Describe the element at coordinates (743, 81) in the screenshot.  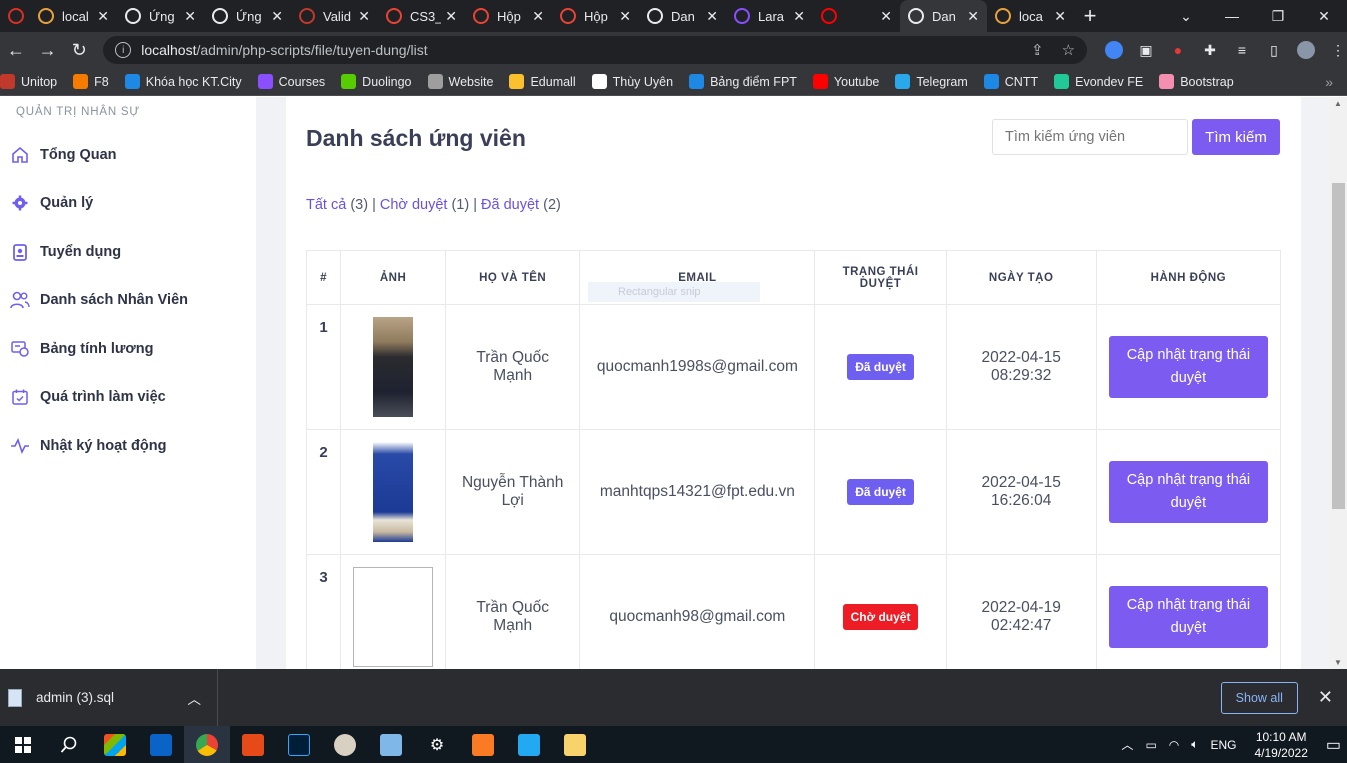
I see `bookmark-item: Bảng điểm FPT` at that location.